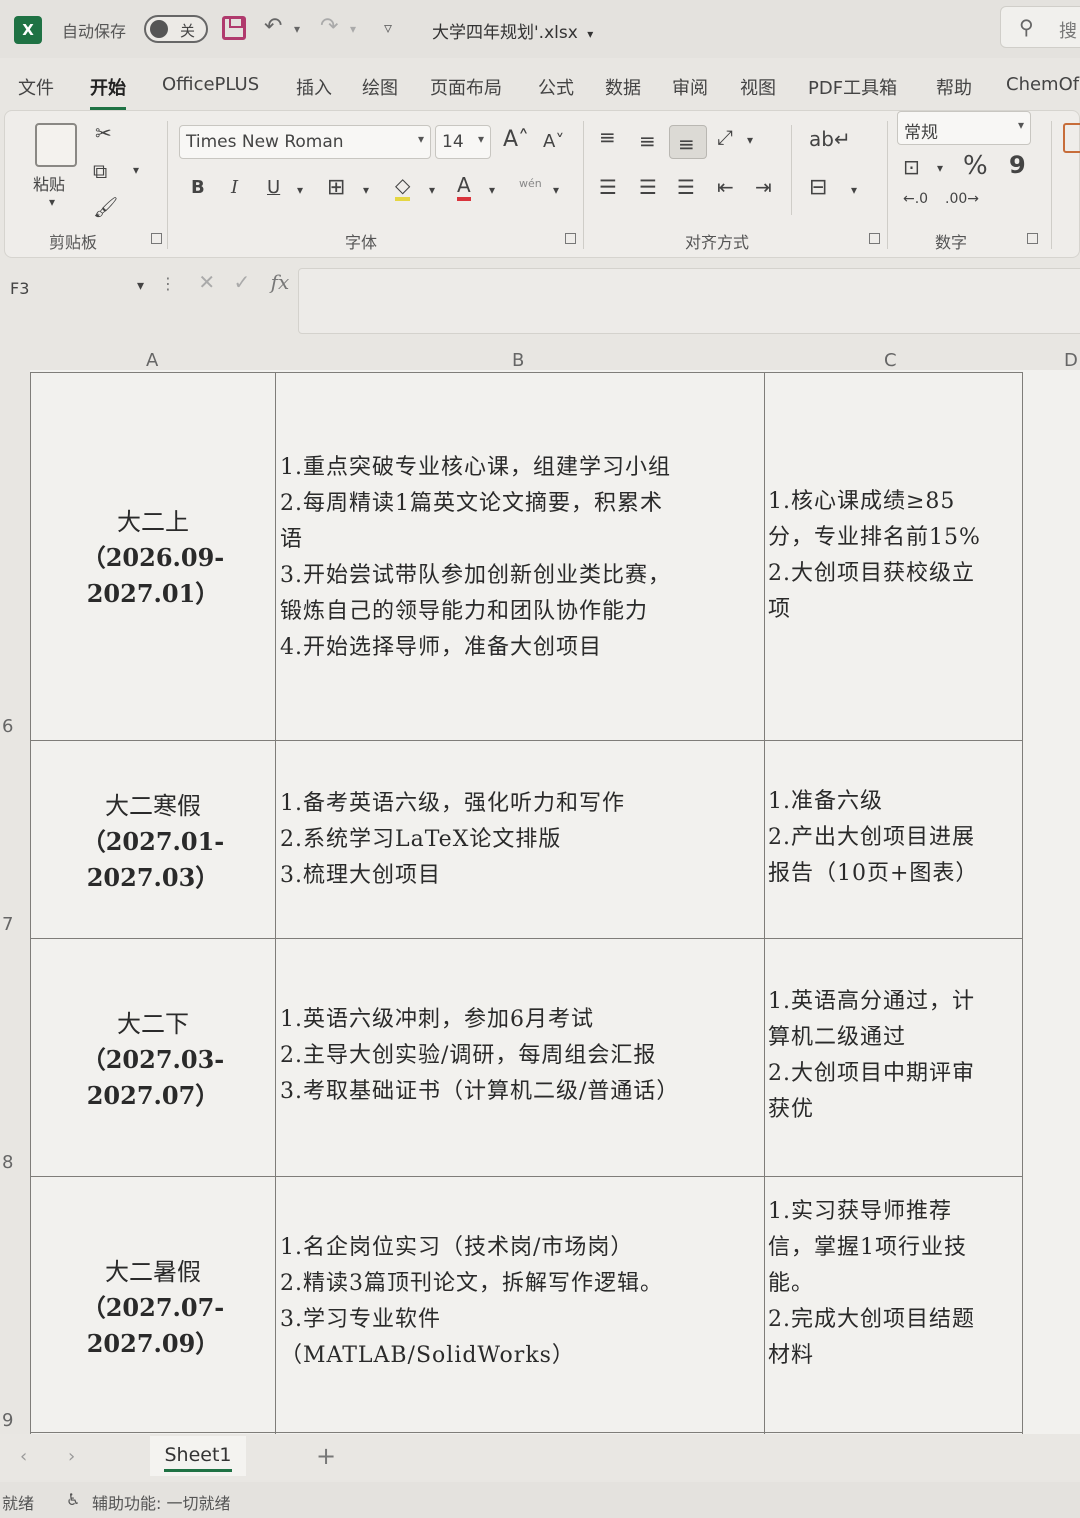 The image size is (1080, 1518). What do you see at coordinates (136, 170) in the screenshot?
I see `copy-dropdown-icon: ▾` at bounding box center [136, 170].